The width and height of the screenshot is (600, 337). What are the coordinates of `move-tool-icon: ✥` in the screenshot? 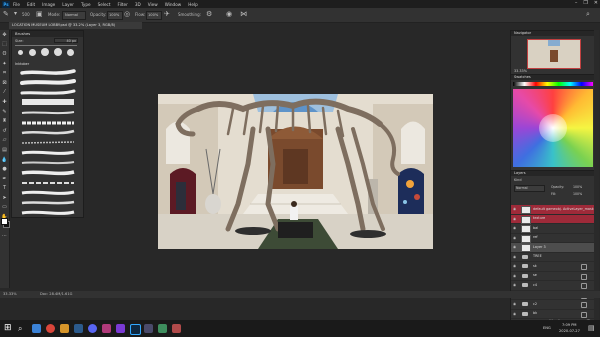 It's located at (4, 35).